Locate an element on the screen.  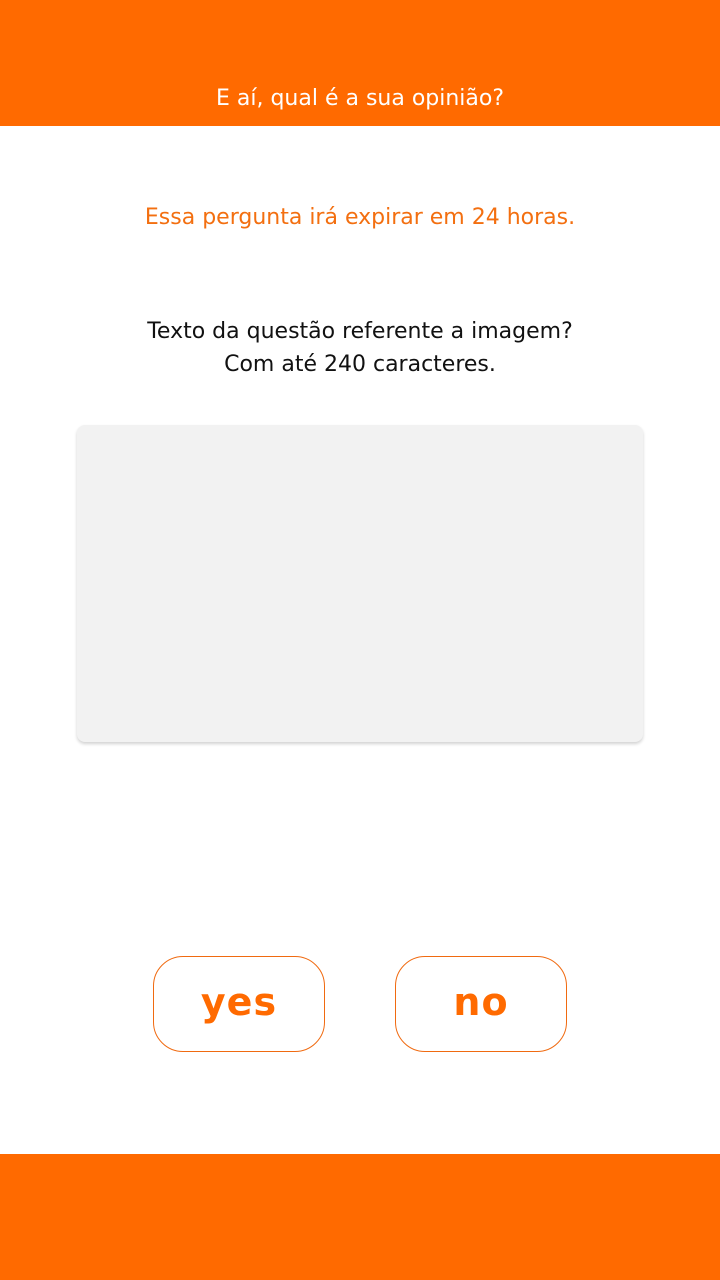
expiry-notice: Essa pergunta irá expirar em 24 horas. is located at coordinates (360, 217).